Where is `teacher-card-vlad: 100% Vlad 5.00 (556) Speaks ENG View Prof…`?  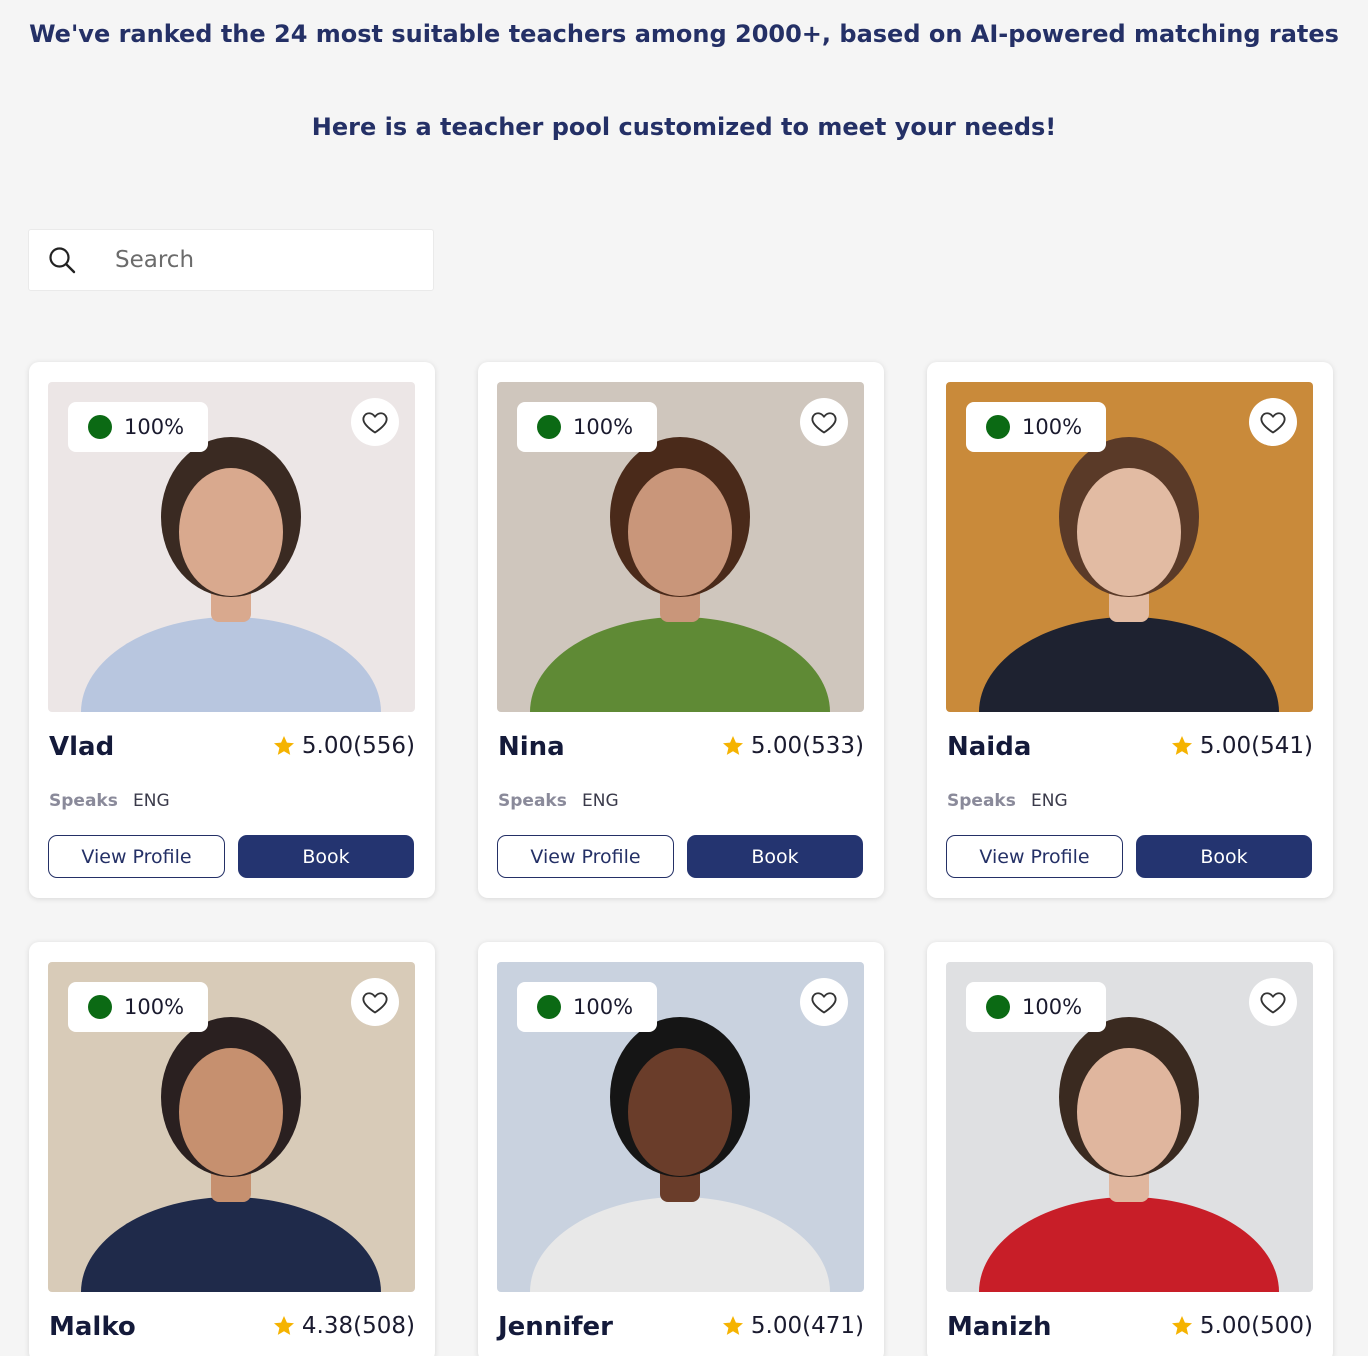 teacher-card-vlad: 100% Vlad 5.00 (556) Speaks ENG View Prof… is located at coordinates (232, 630).